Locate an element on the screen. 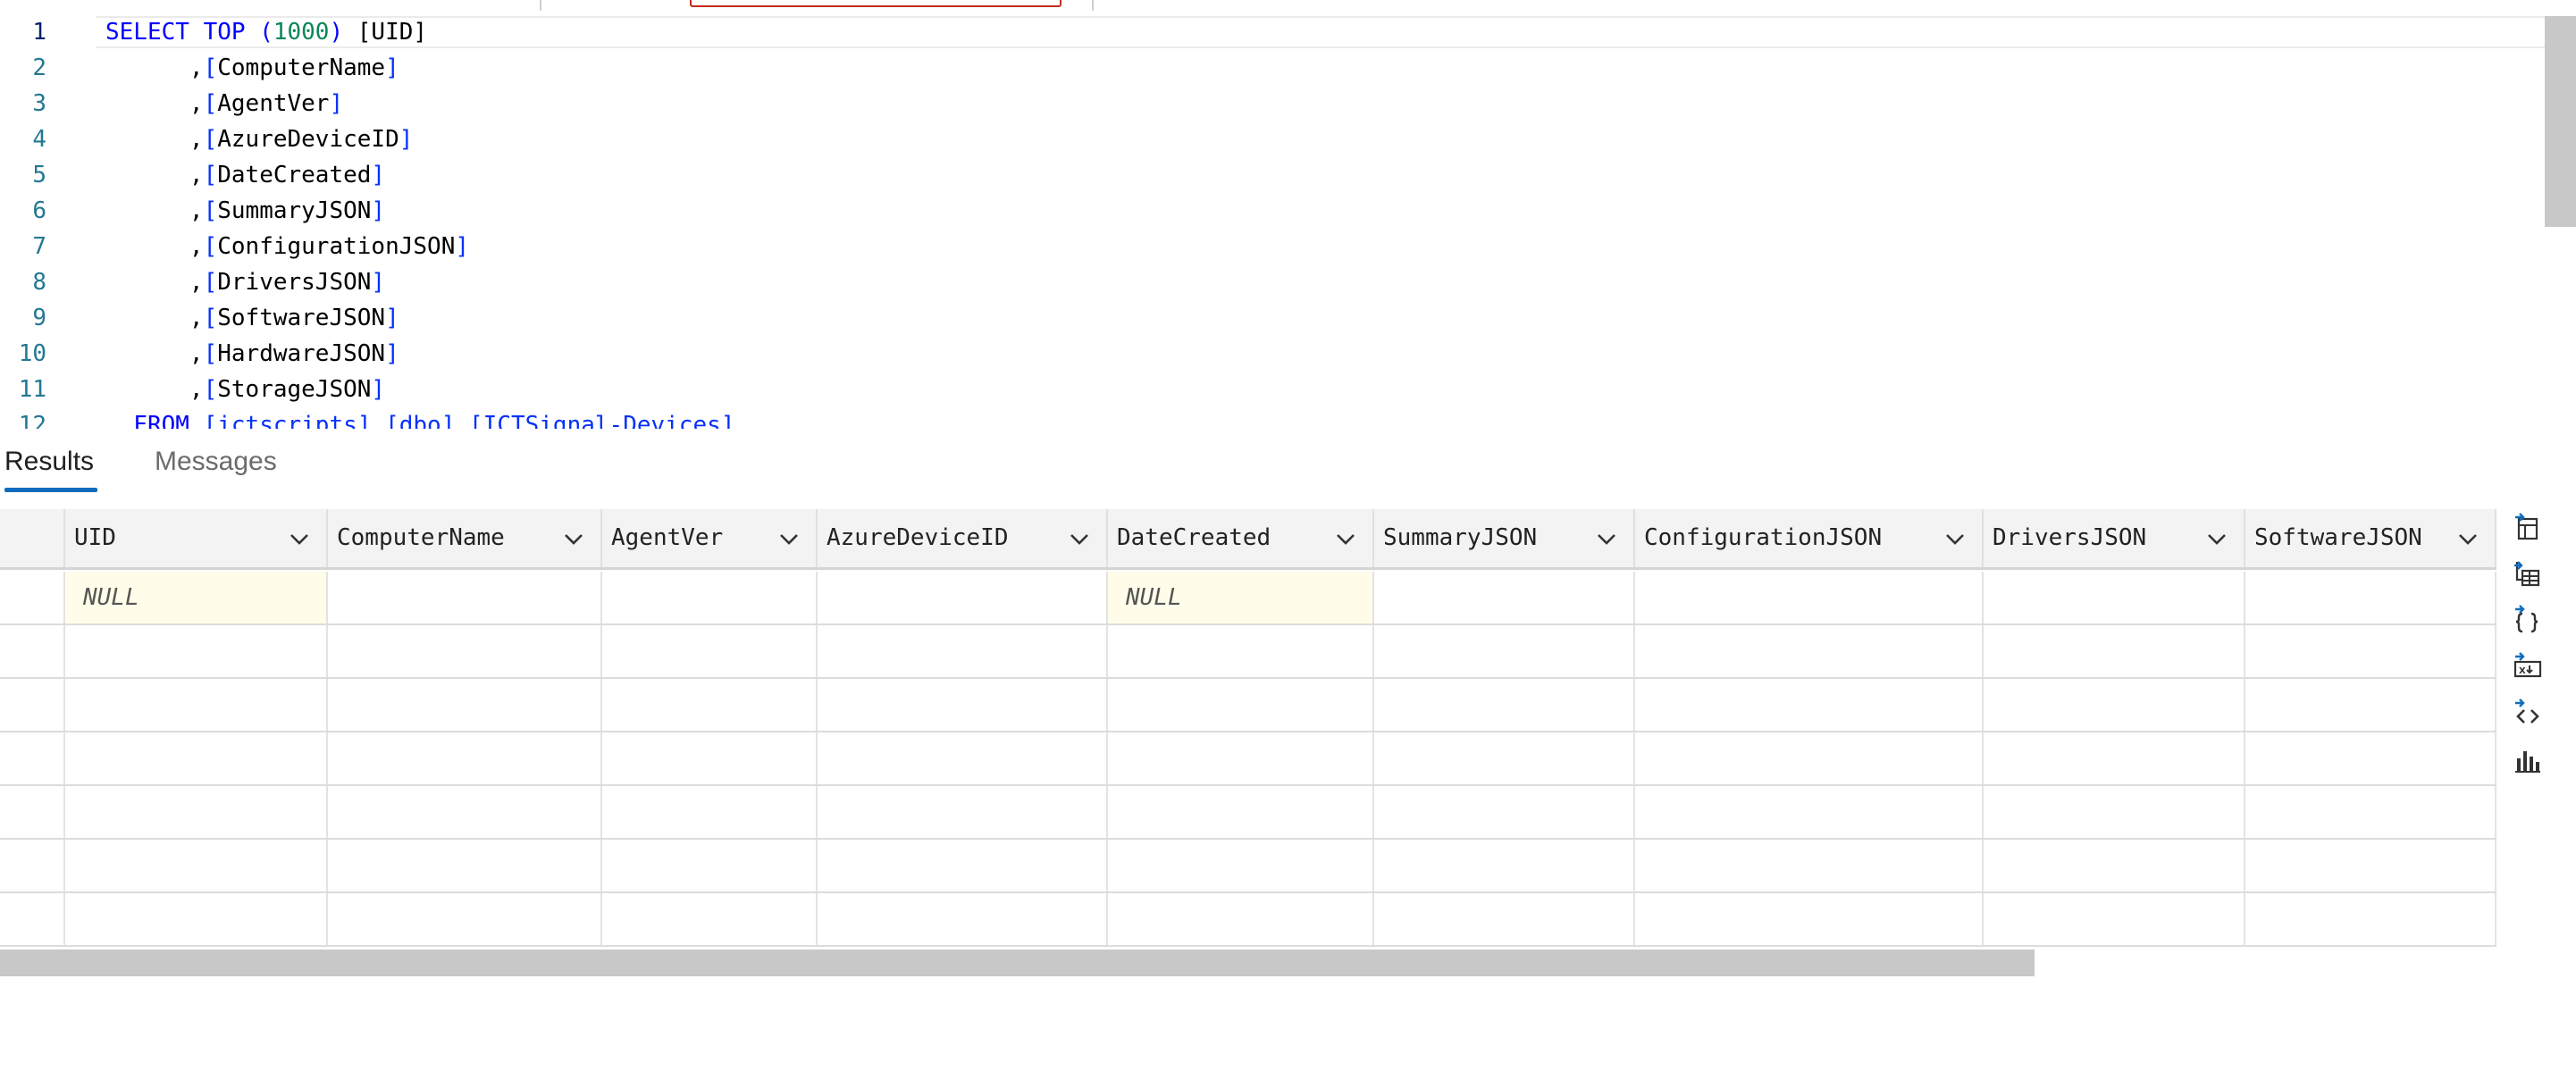  code-line: ,[AgentVer] is located at coordinates (419, 103).